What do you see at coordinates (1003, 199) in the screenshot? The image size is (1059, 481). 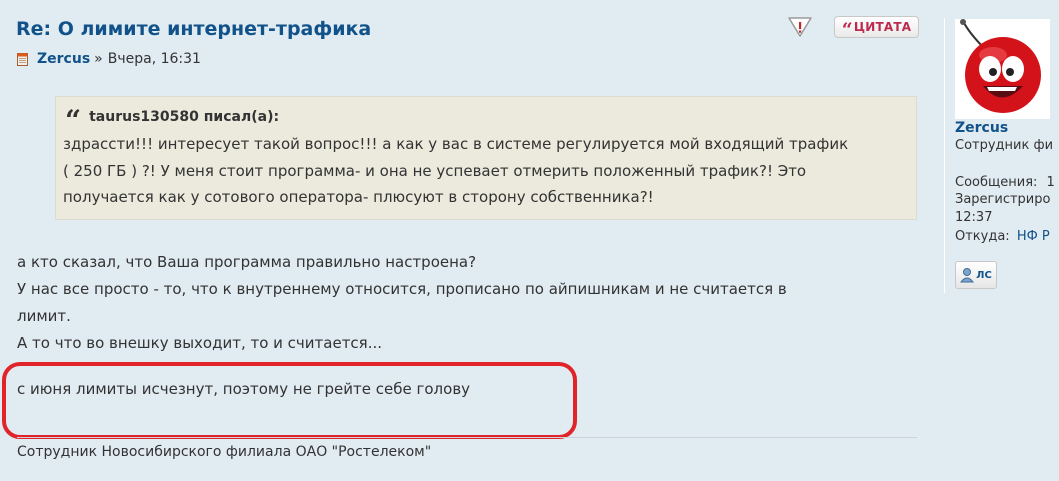 I see `profile-registered-label: Зарегистриро` at bounding box center [1003, 199].